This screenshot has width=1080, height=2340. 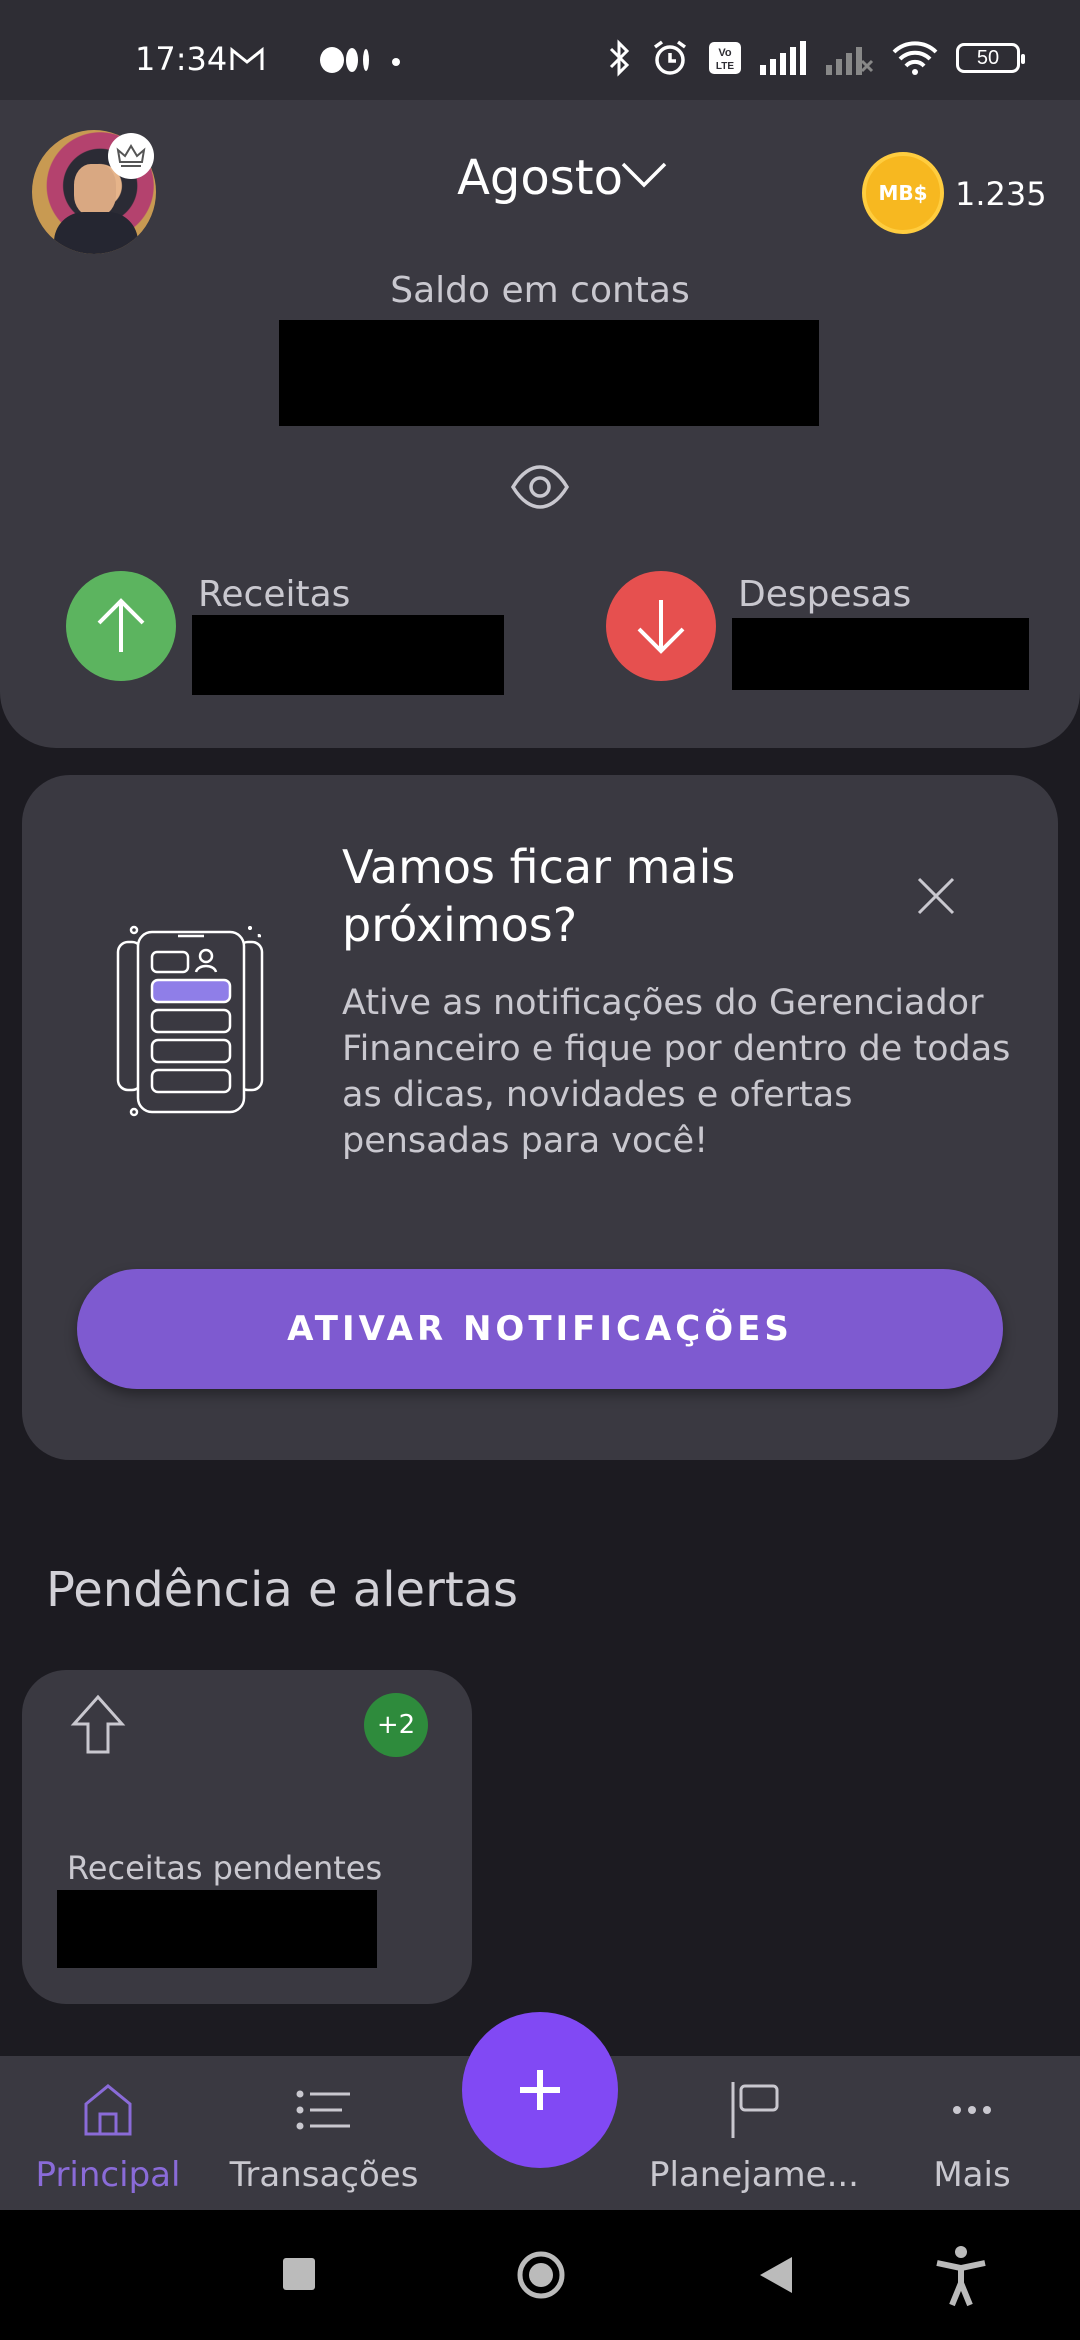 What do you see at coordinates (539, 896) in the screenshot?
I see `notification-title: Vamos ficar mais próximos?` at bounding box center [539, 896].